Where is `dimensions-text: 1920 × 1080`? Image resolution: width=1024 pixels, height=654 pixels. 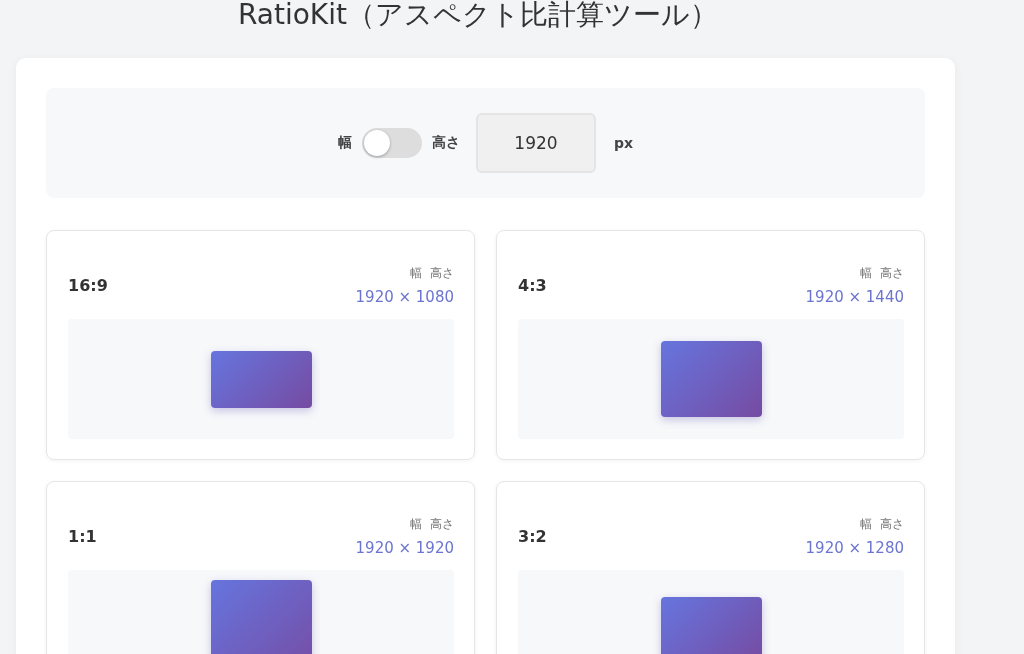
dimensions-text: 1920 × 1080 is located at coordinates (404, 296).